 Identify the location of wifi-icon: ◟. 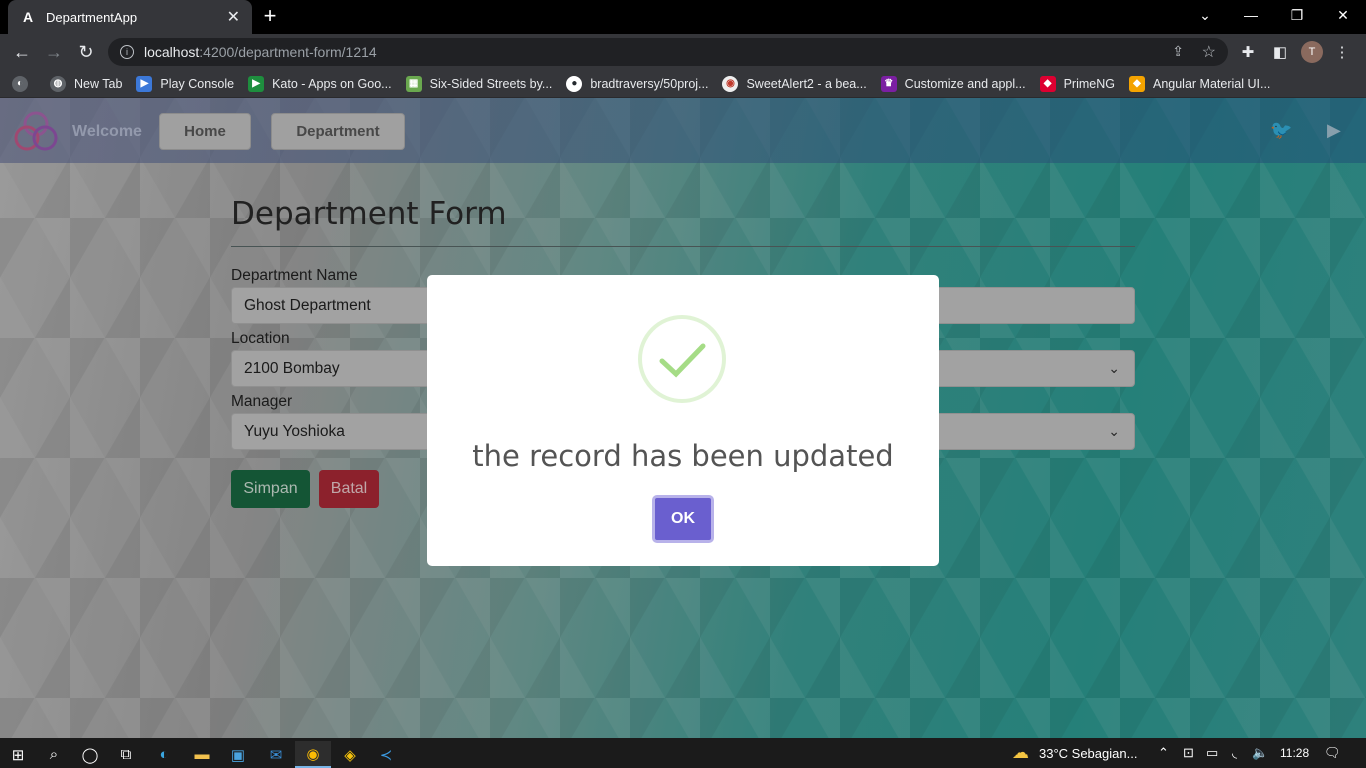
(1234, 753).